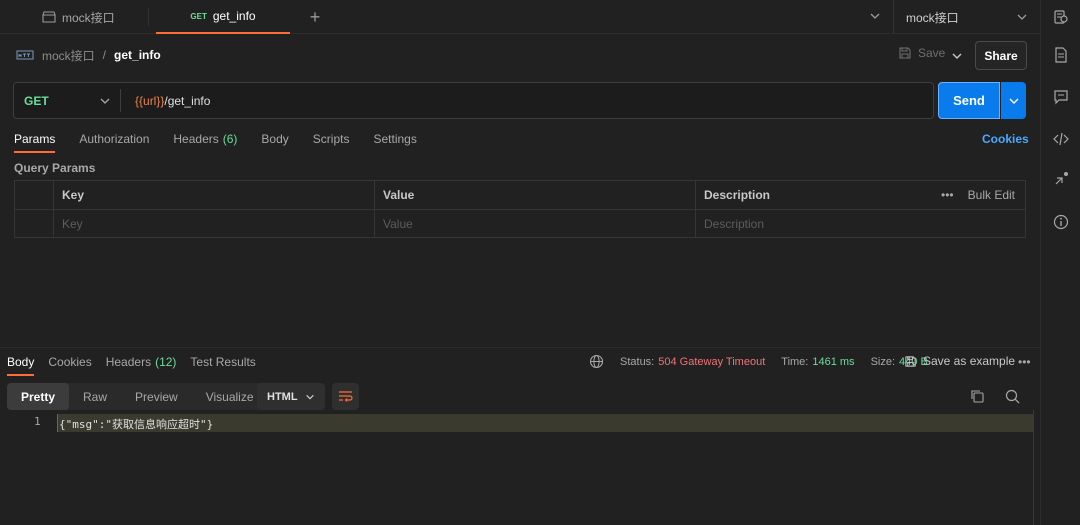 The width and height of the screenshot is (1080, 525). Describe the element at coordinates (1060, 262) in the screenshot. I see `right-sidebar` at that location.